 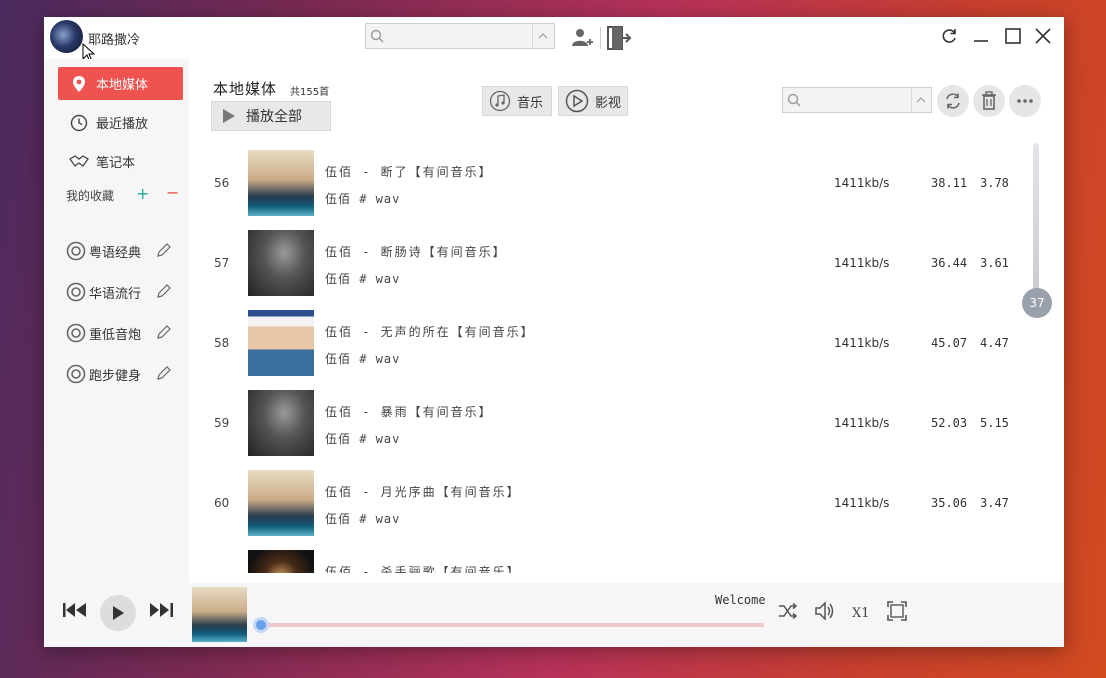 I want to click on fullscreen-button, so click(x=897, y=611).